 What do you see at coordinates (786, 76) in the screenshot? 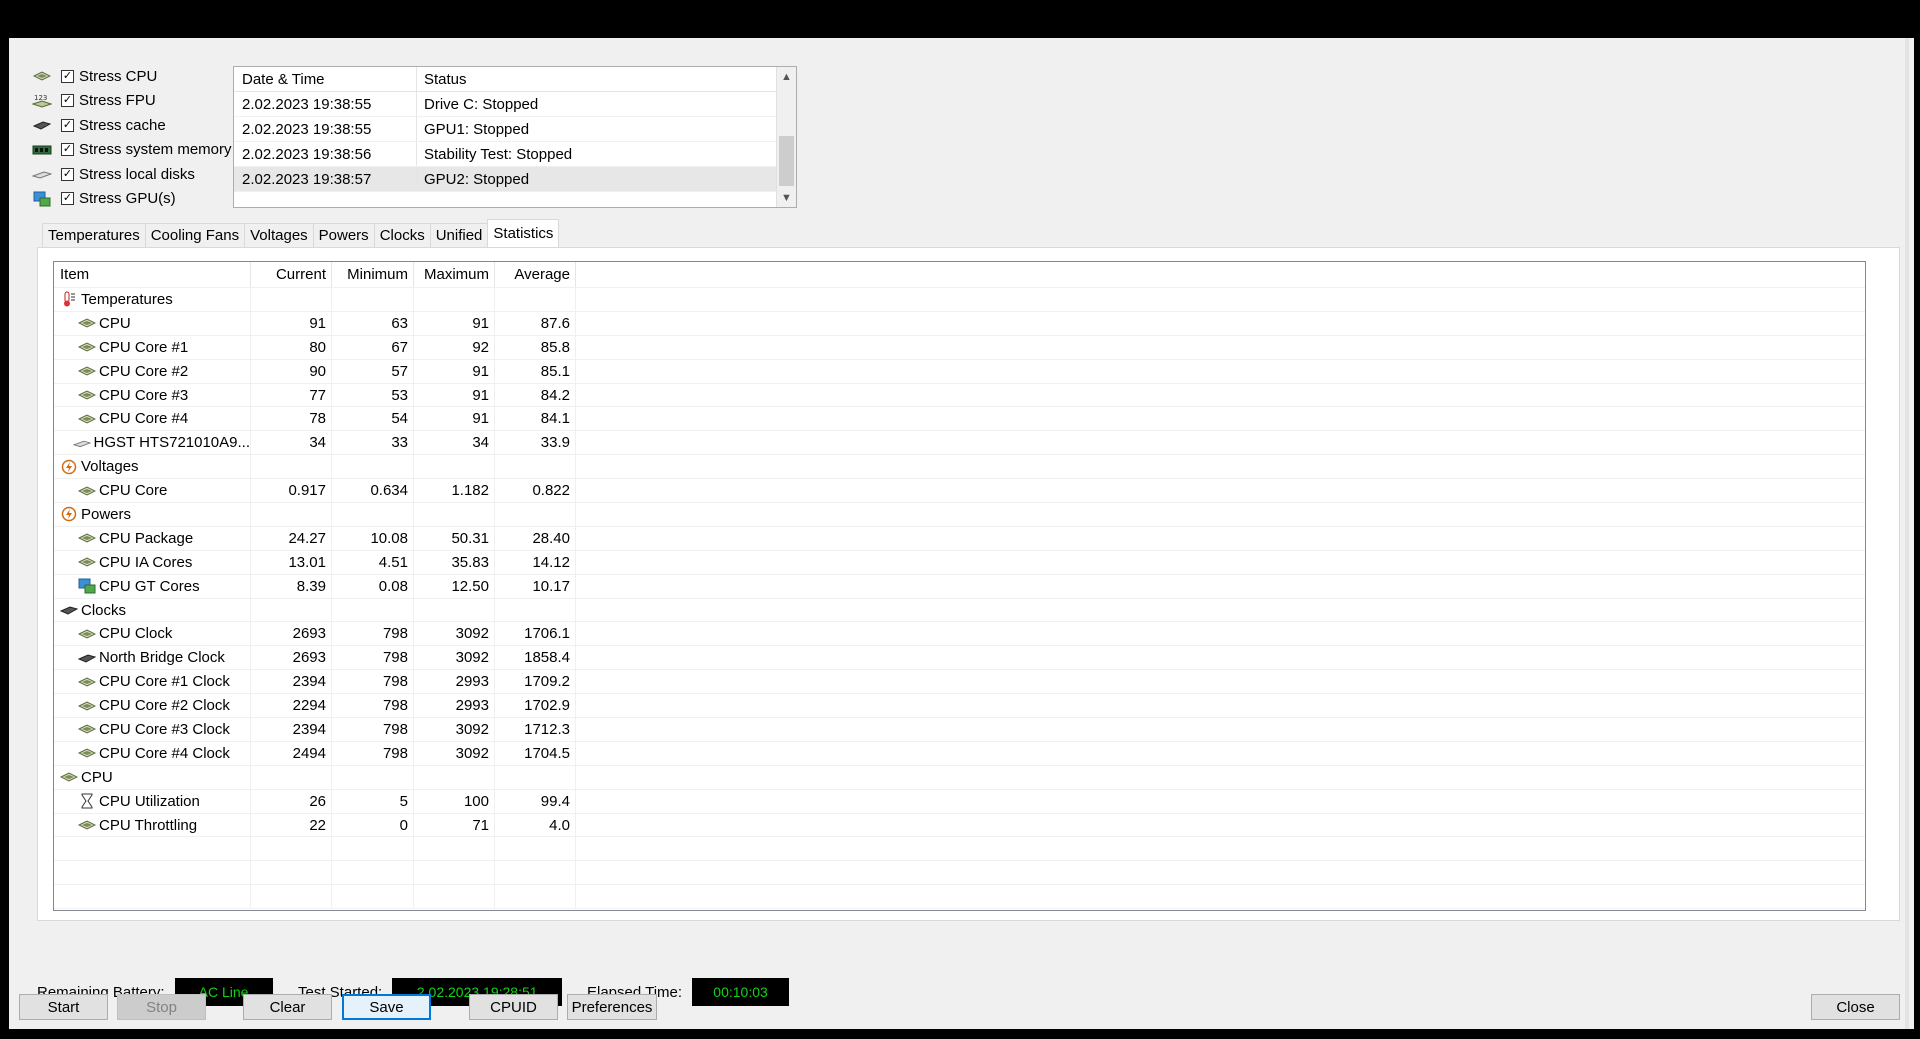
I see `scroll-up-icon: ▲` at bounding box center [786, 76].